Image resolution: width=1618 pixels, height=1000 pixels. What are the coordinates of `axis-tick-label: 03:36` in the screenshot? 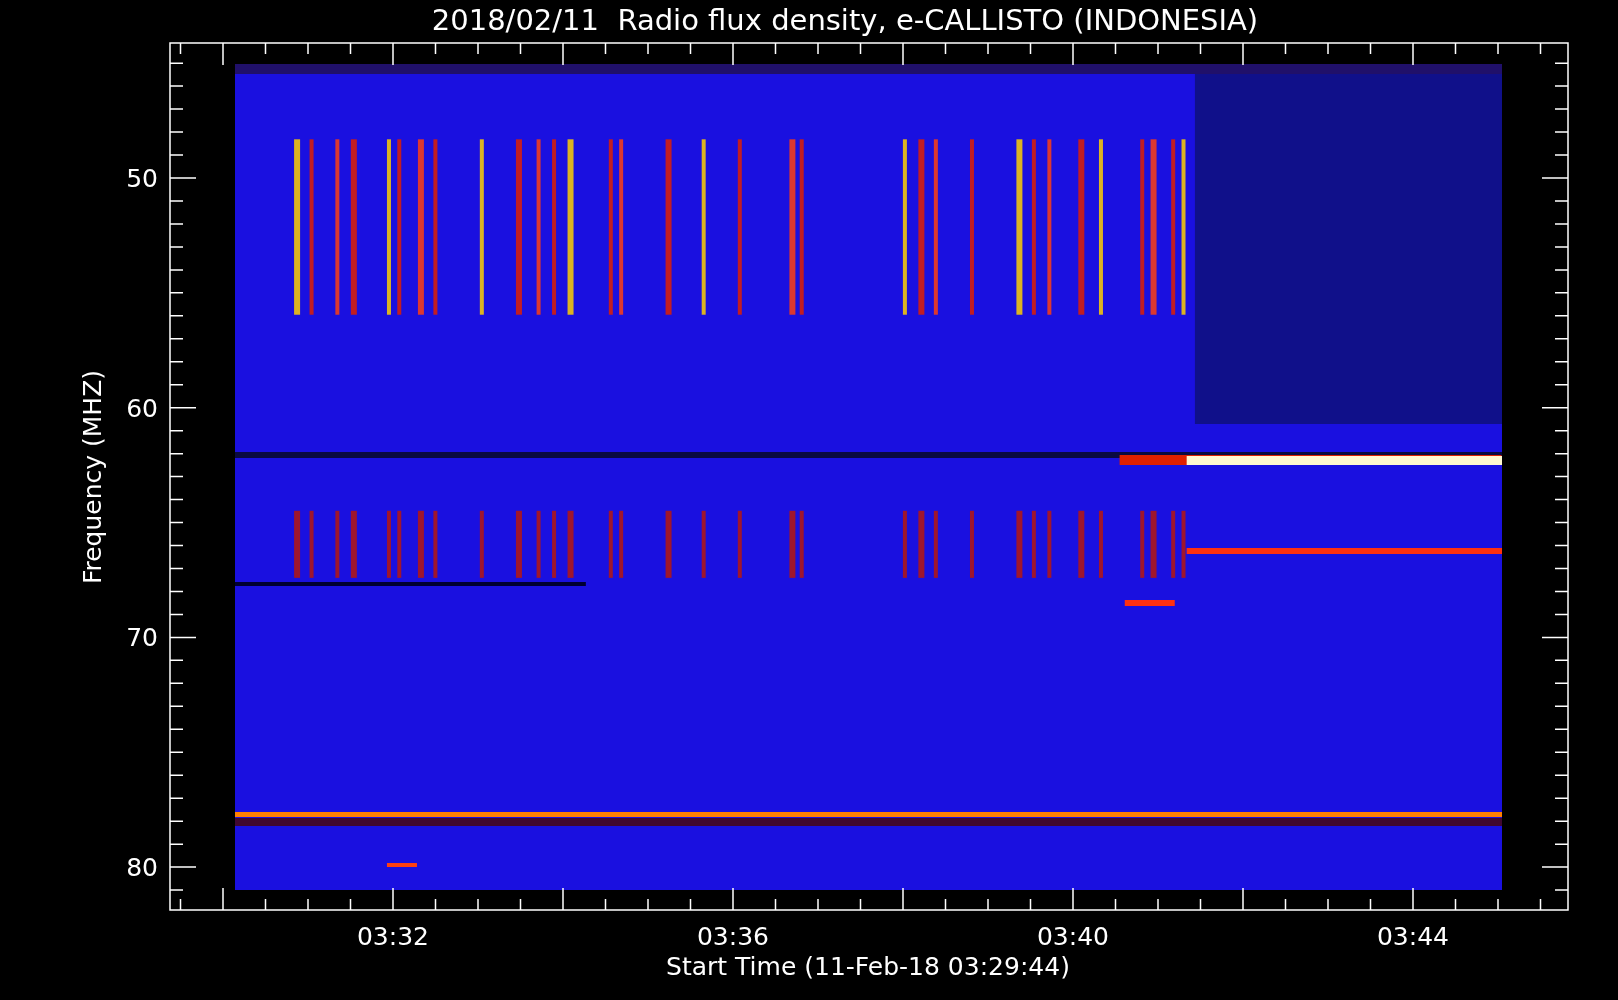 It's located at (733, 936).